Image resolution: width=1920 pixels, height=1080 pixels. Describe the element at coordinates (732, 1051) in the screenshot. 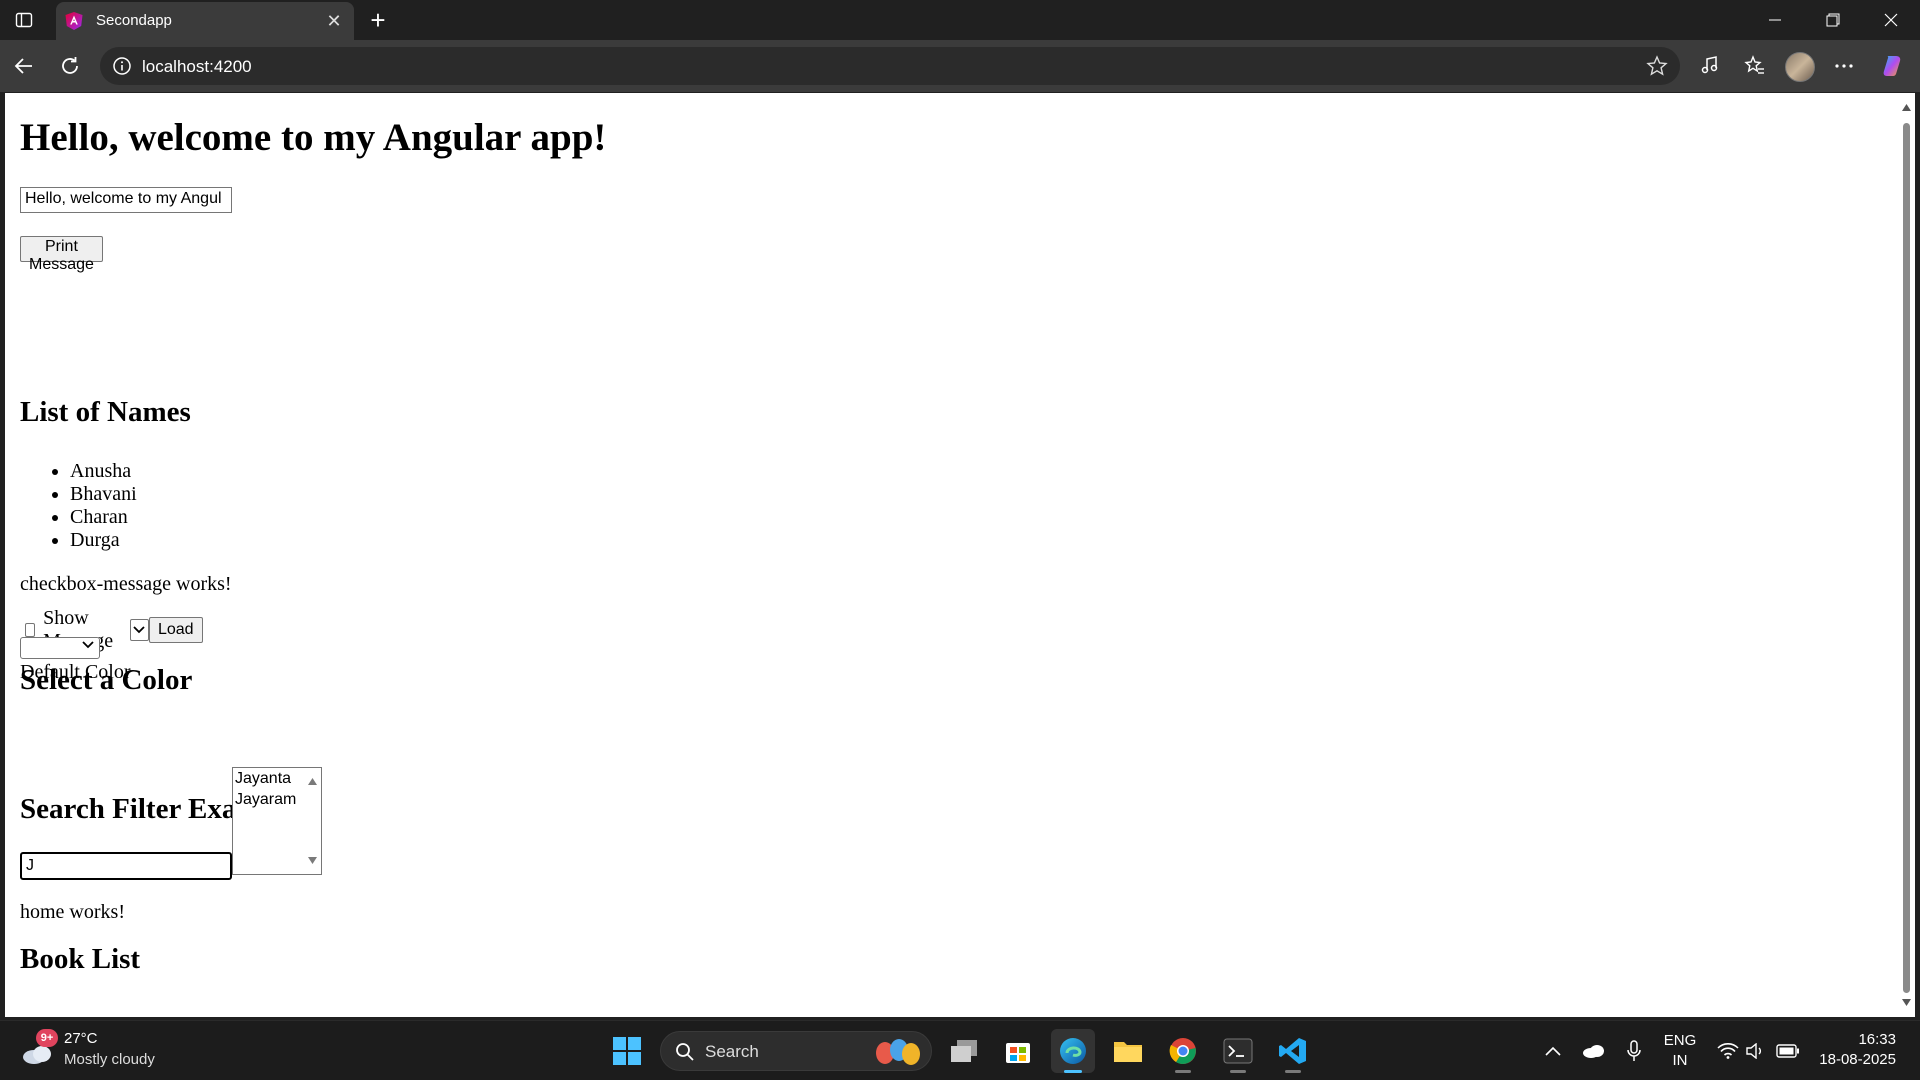

I see `search-label: Search` at that location.